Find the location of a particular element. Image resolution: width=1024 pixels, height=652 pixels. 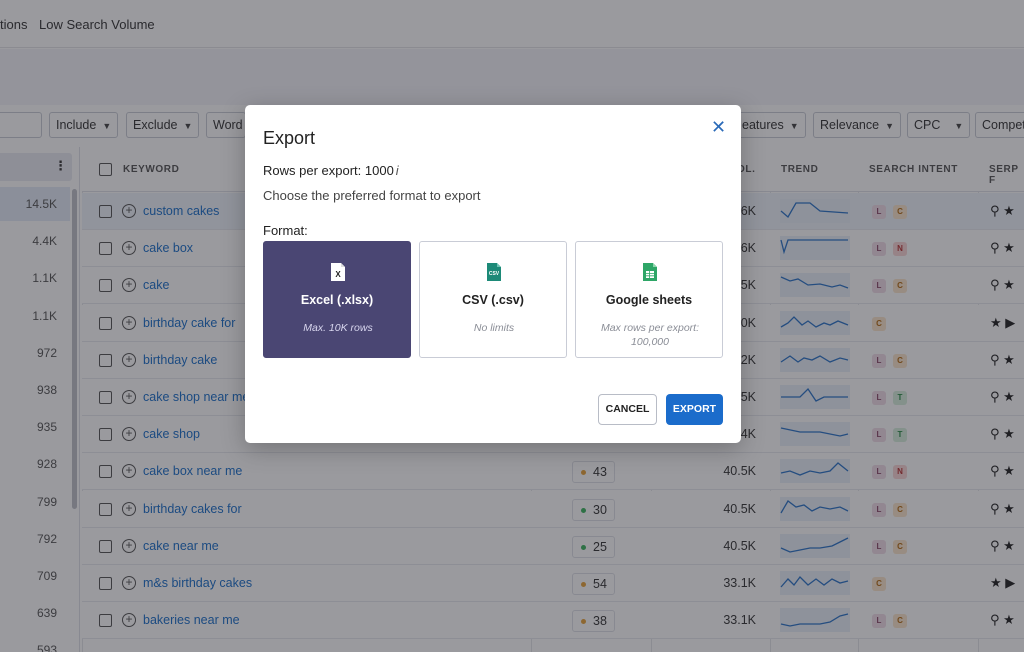

format-limit: Max. 10K rows is located at coordinates (338, 328).